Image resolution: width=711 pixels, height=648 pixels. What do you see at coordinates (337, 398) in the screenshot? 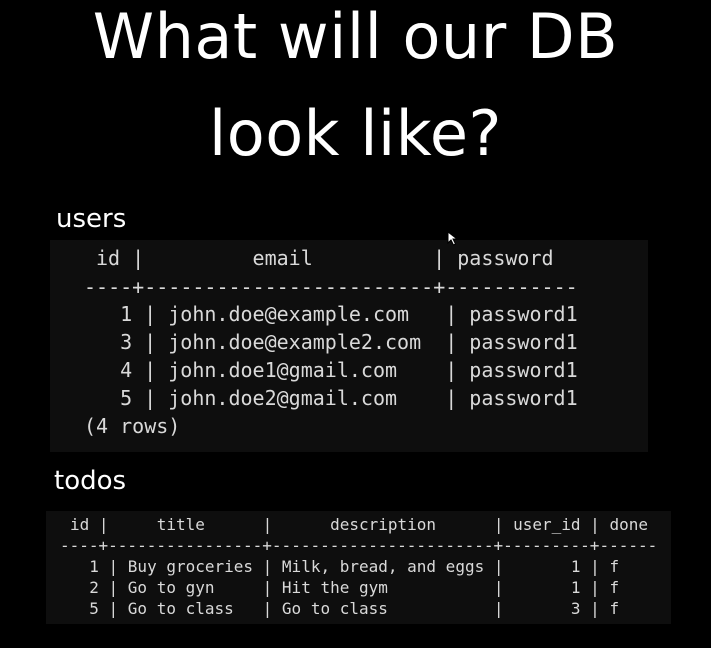
I see `users-table-row: 5 | john.doe2@gmail.com | password1` at bounding box center [337, 398].